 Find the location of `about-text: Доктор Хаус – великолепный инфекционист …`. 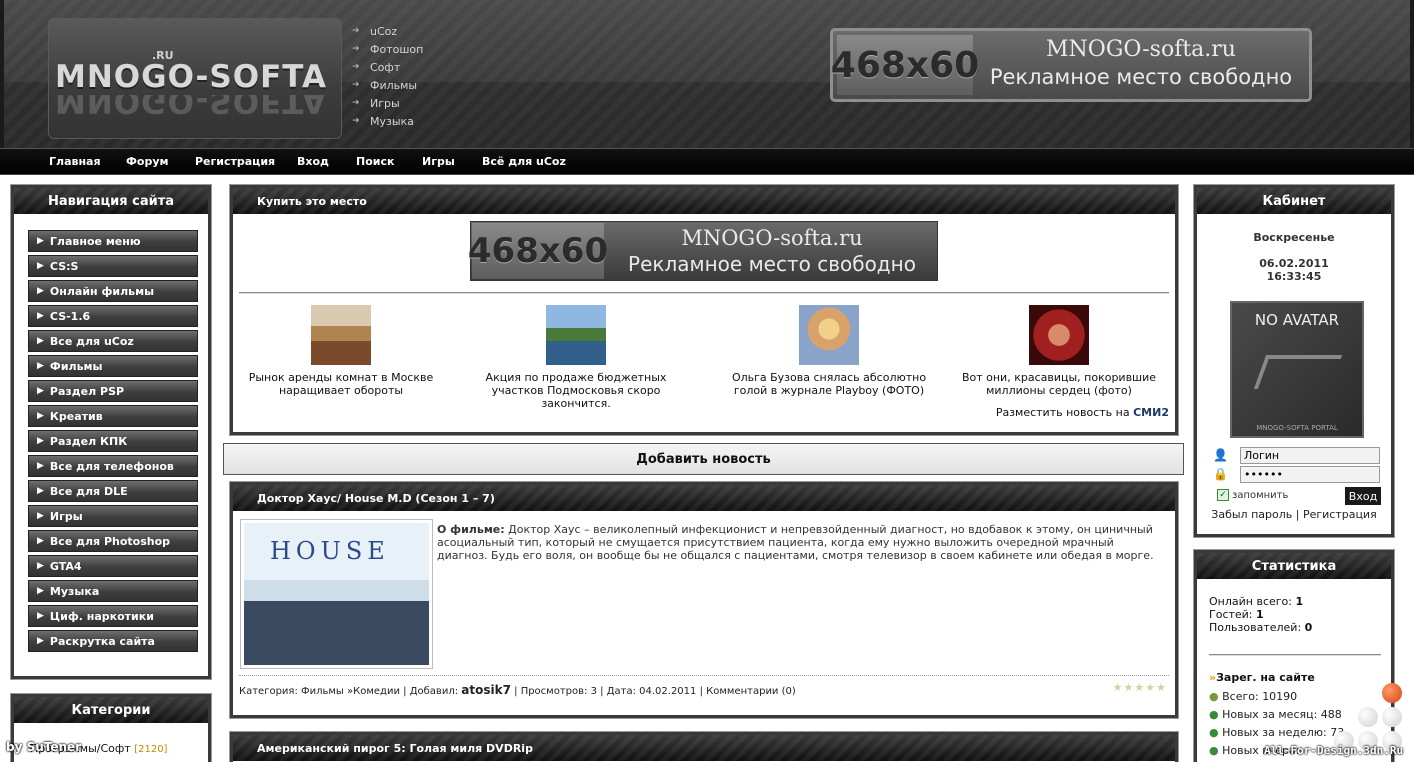

about-text: Доктор Хаус – великолепный инфекционист … is located at coordinates (795, 542).